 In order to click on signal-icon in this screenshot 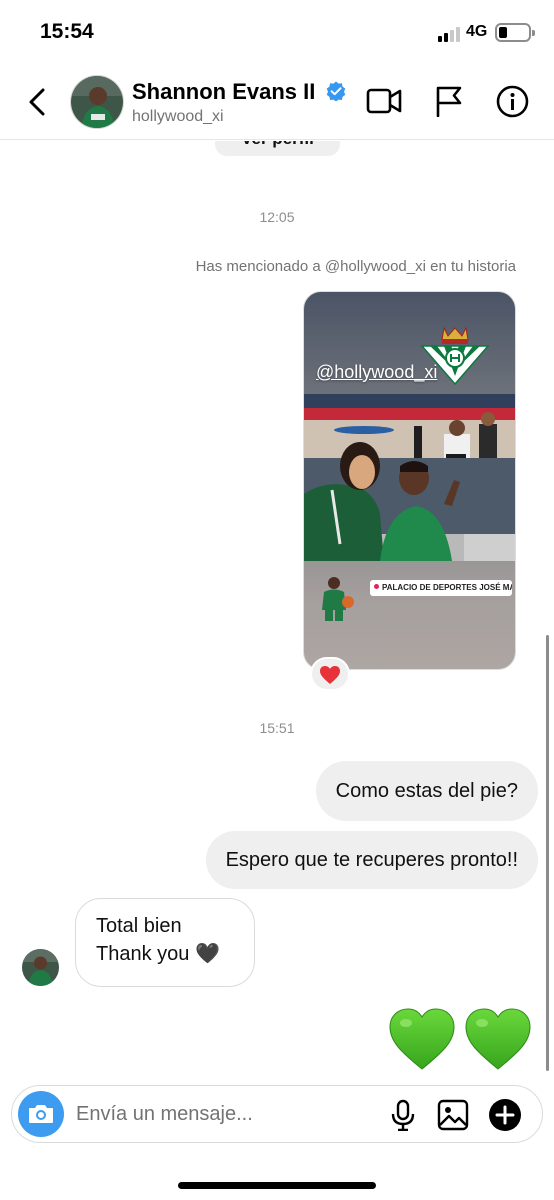, I will do `click(450, 34)`.